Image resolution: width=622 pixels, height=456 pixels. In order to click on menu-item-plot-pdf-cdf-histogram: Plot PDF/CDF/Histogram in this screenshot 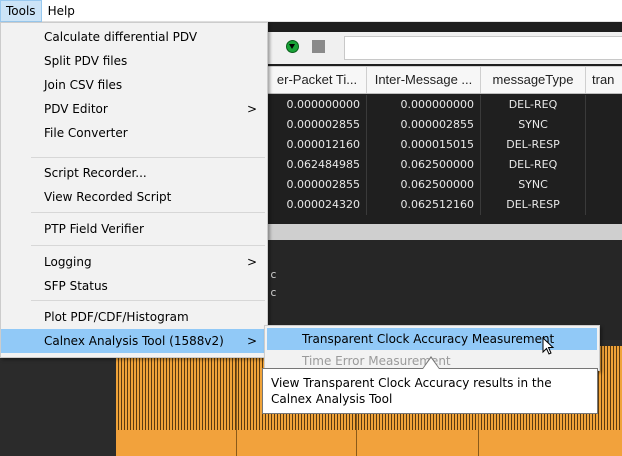, I will do `click(134, 317)`.